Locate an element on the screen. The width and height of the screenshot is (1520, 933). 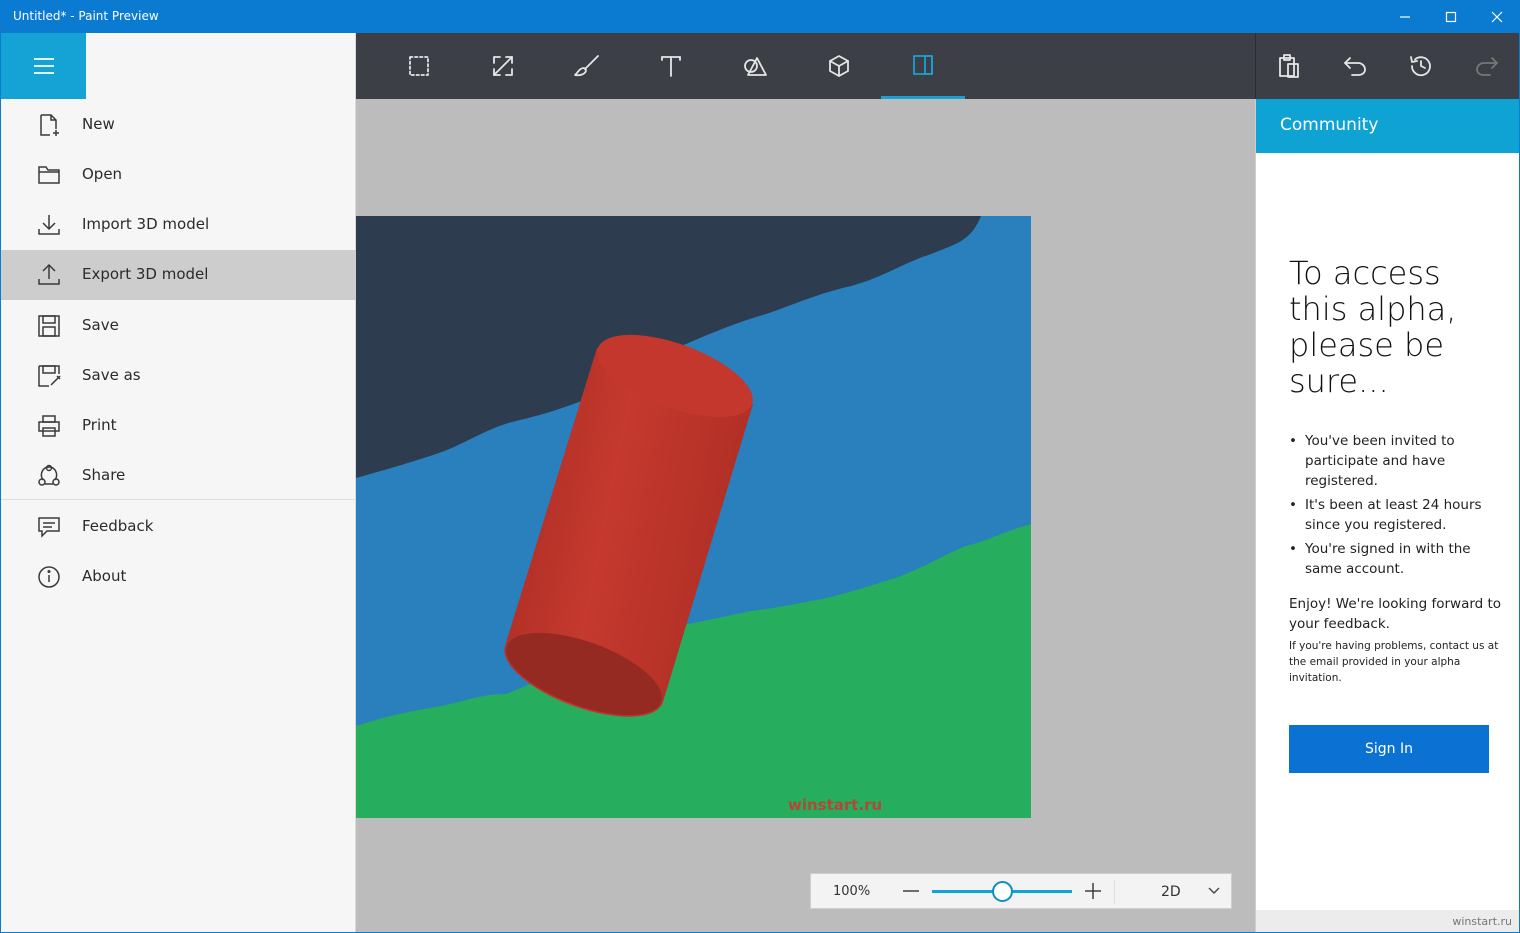
close-button is located at coordinates (1496, 17).